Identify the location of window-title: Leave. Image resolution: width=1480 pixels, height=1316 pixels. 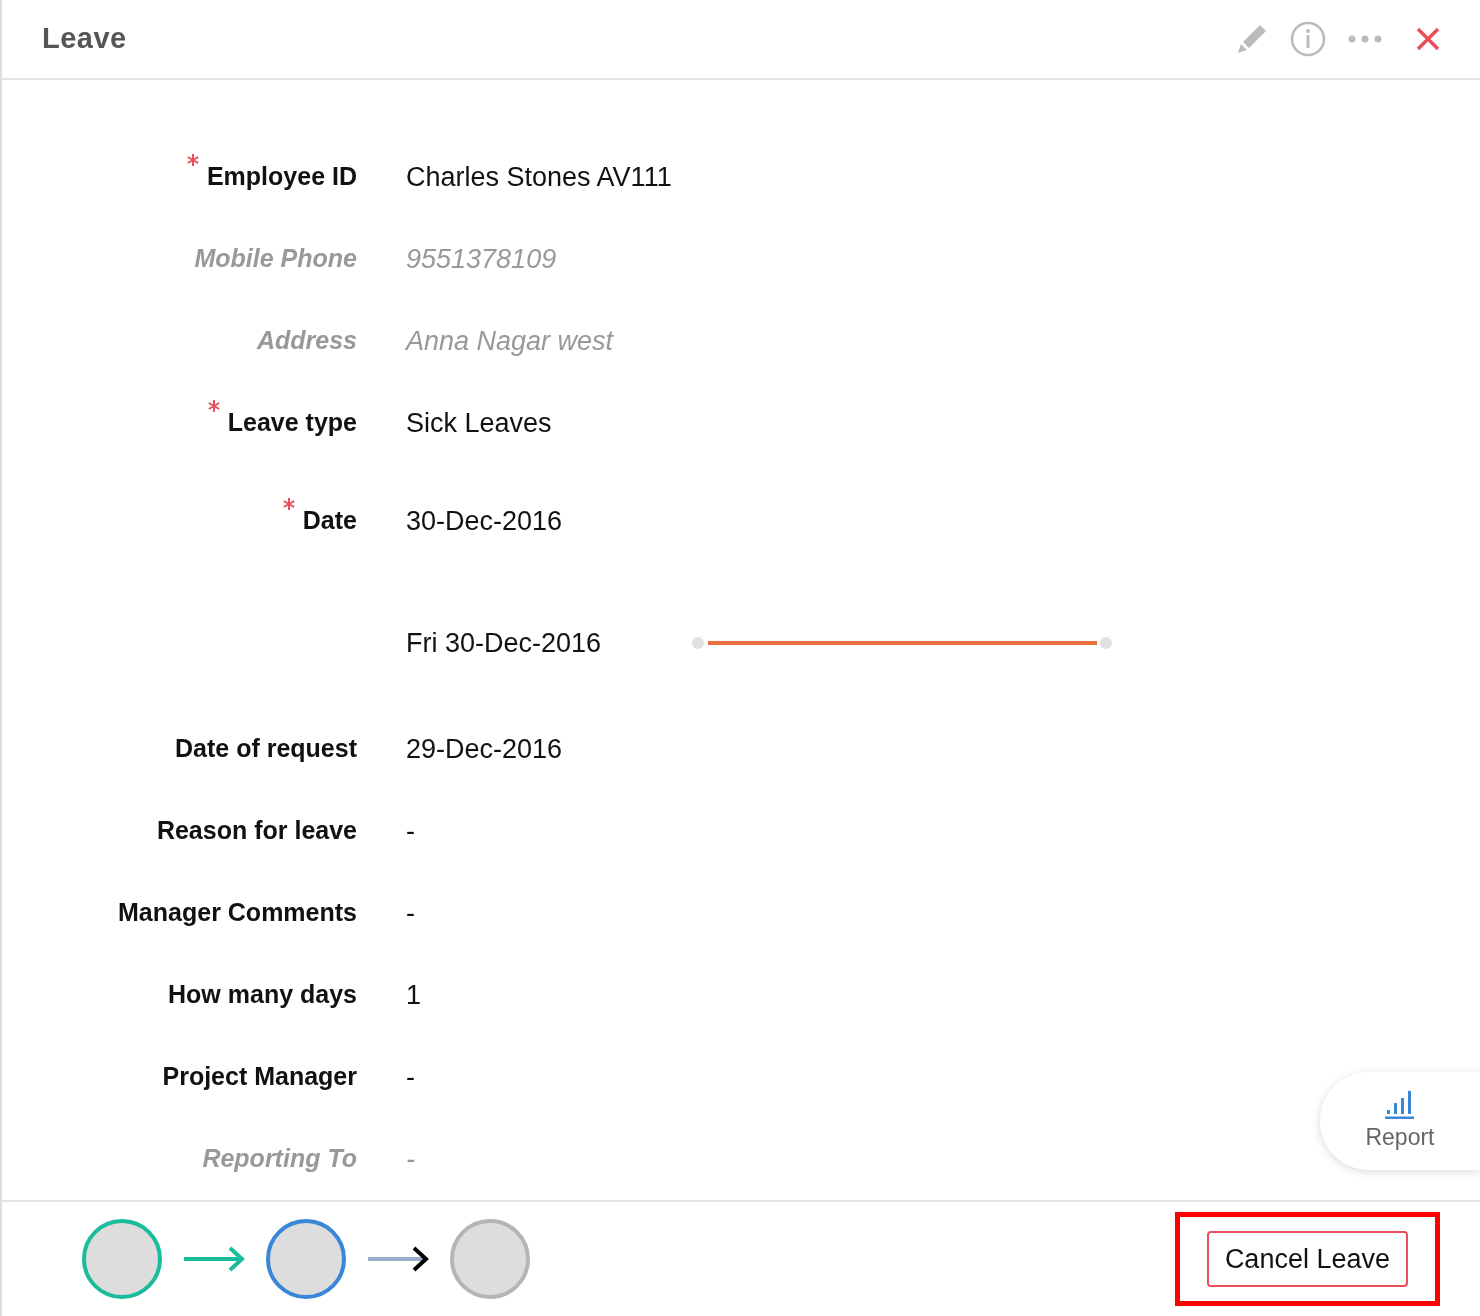
(84, 39).